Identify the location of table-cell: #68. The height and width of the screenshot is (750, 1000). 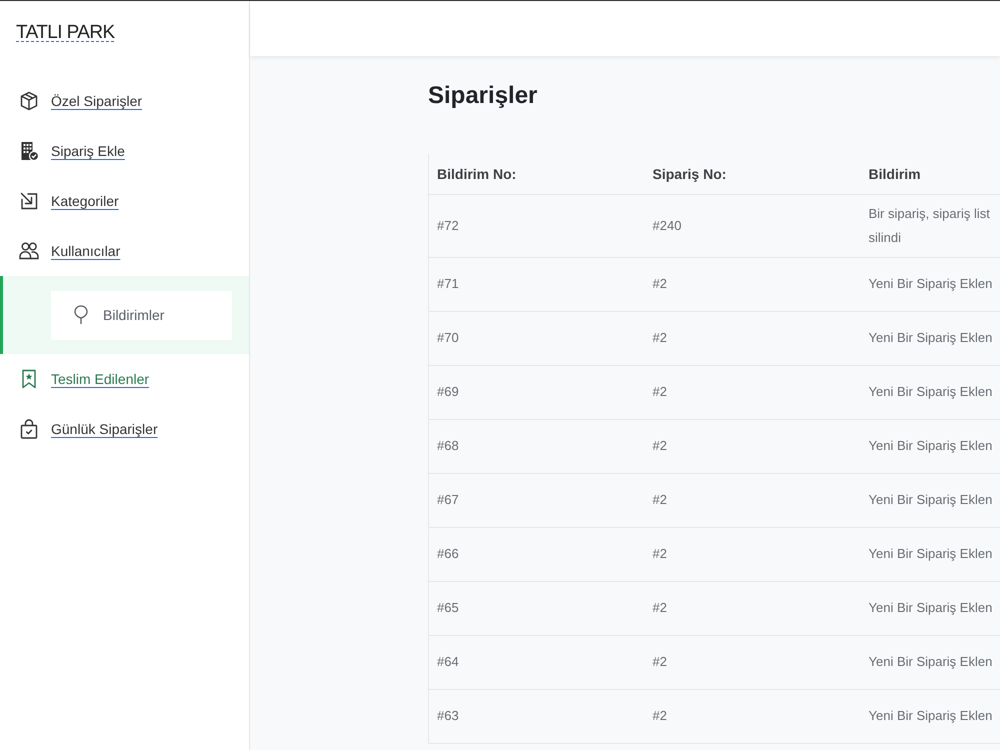
(536, 446).